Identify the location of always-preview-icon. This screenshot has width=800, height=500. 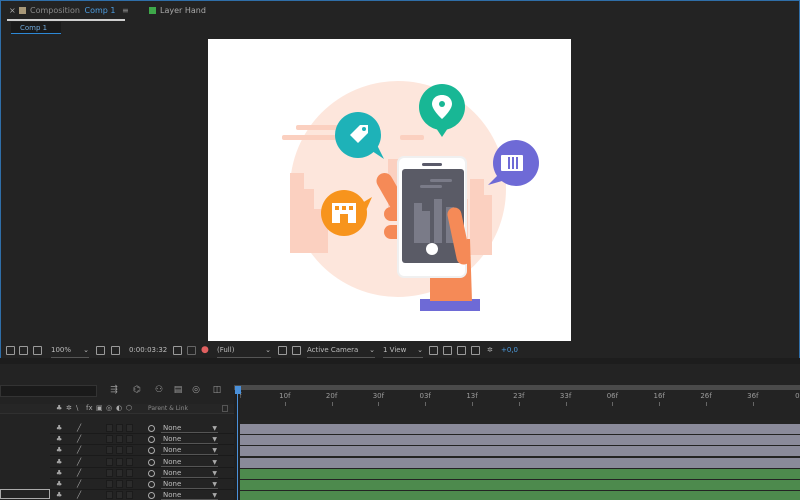
(10, 350).